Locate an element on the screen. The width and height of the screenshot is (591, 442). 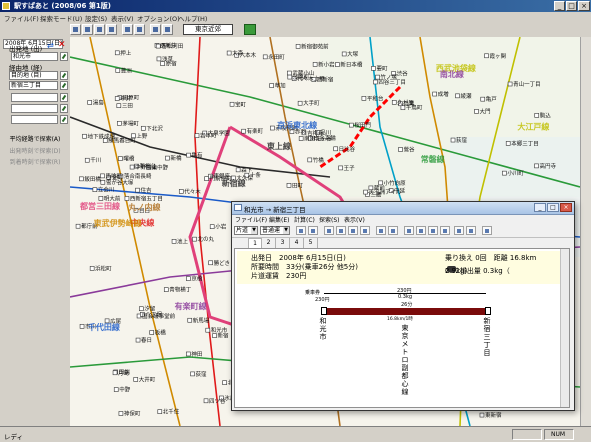
edit-via-button is located at coordinates (64, 75).